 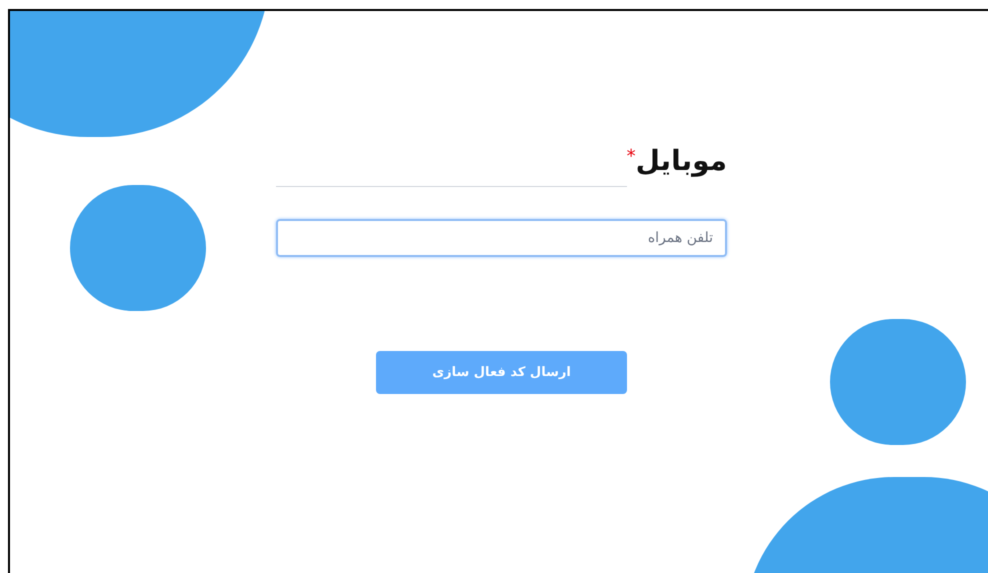 I want to click on phone-input-field: تلفن همراه, so click(x=501, y=238).